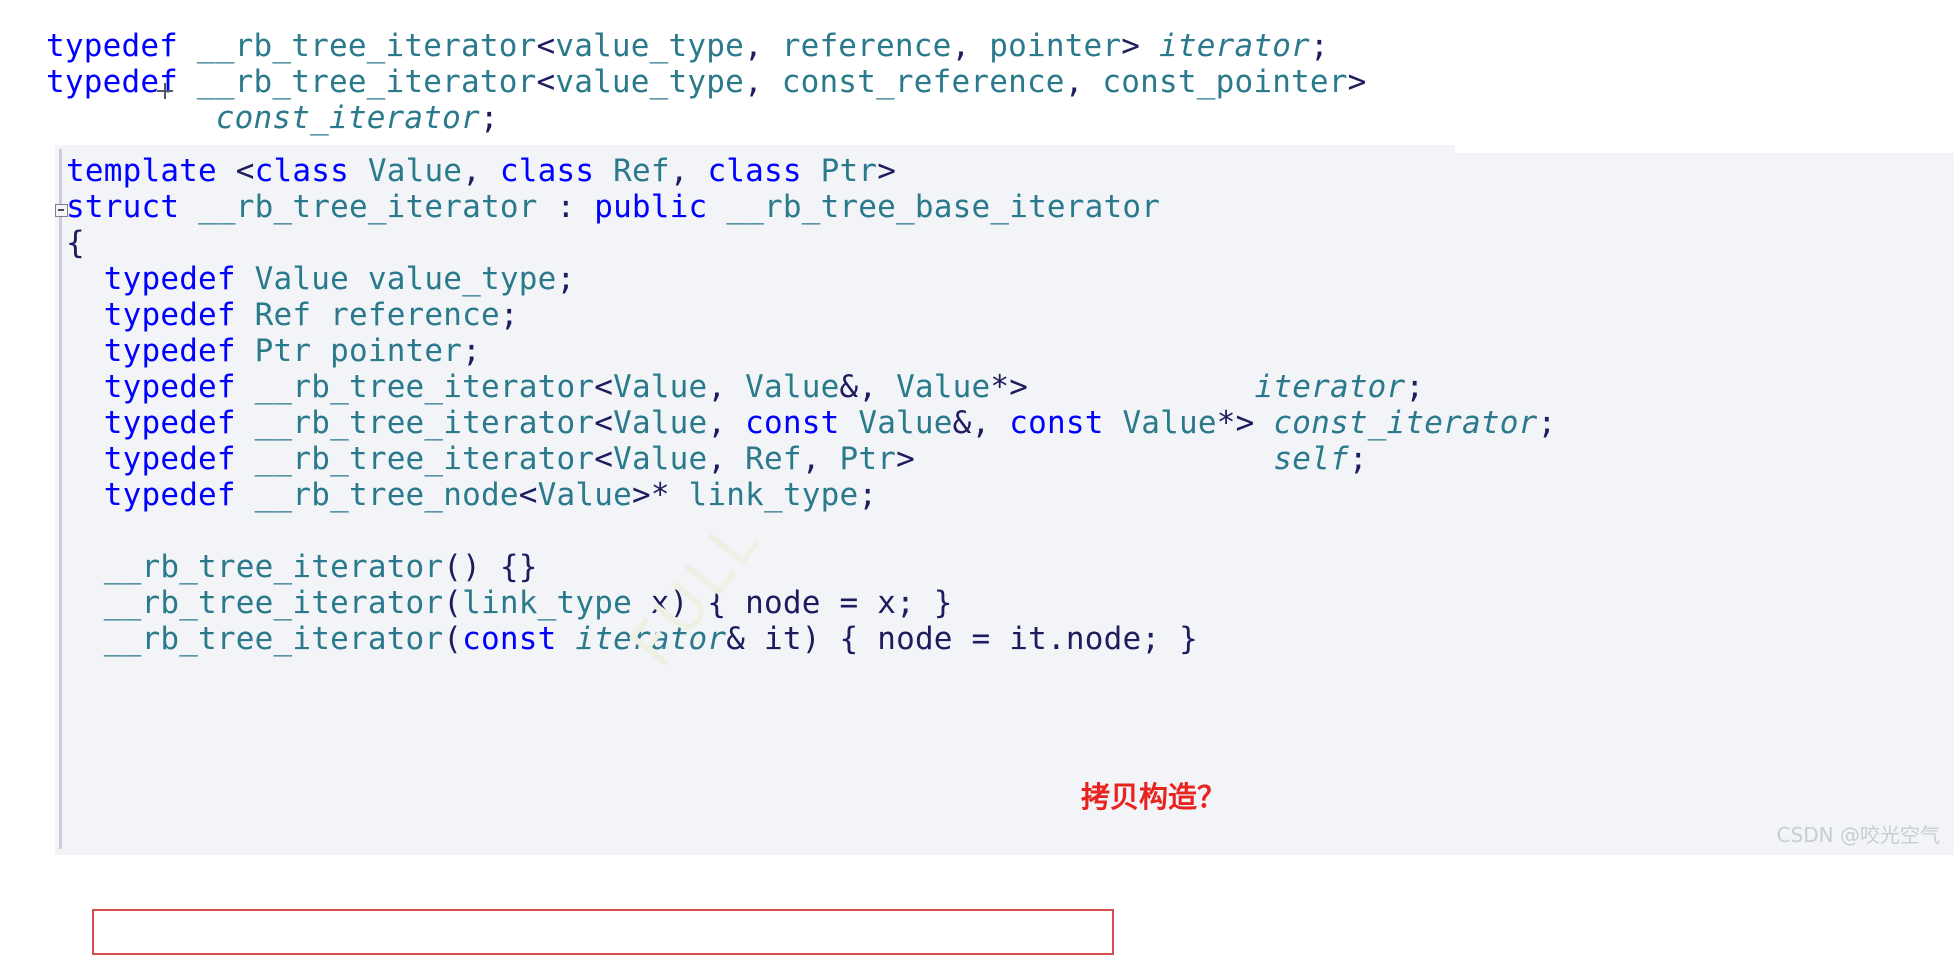 The image size is (1954, 955). I want to click on code-token: Ptr pointer, so click(349, 351).